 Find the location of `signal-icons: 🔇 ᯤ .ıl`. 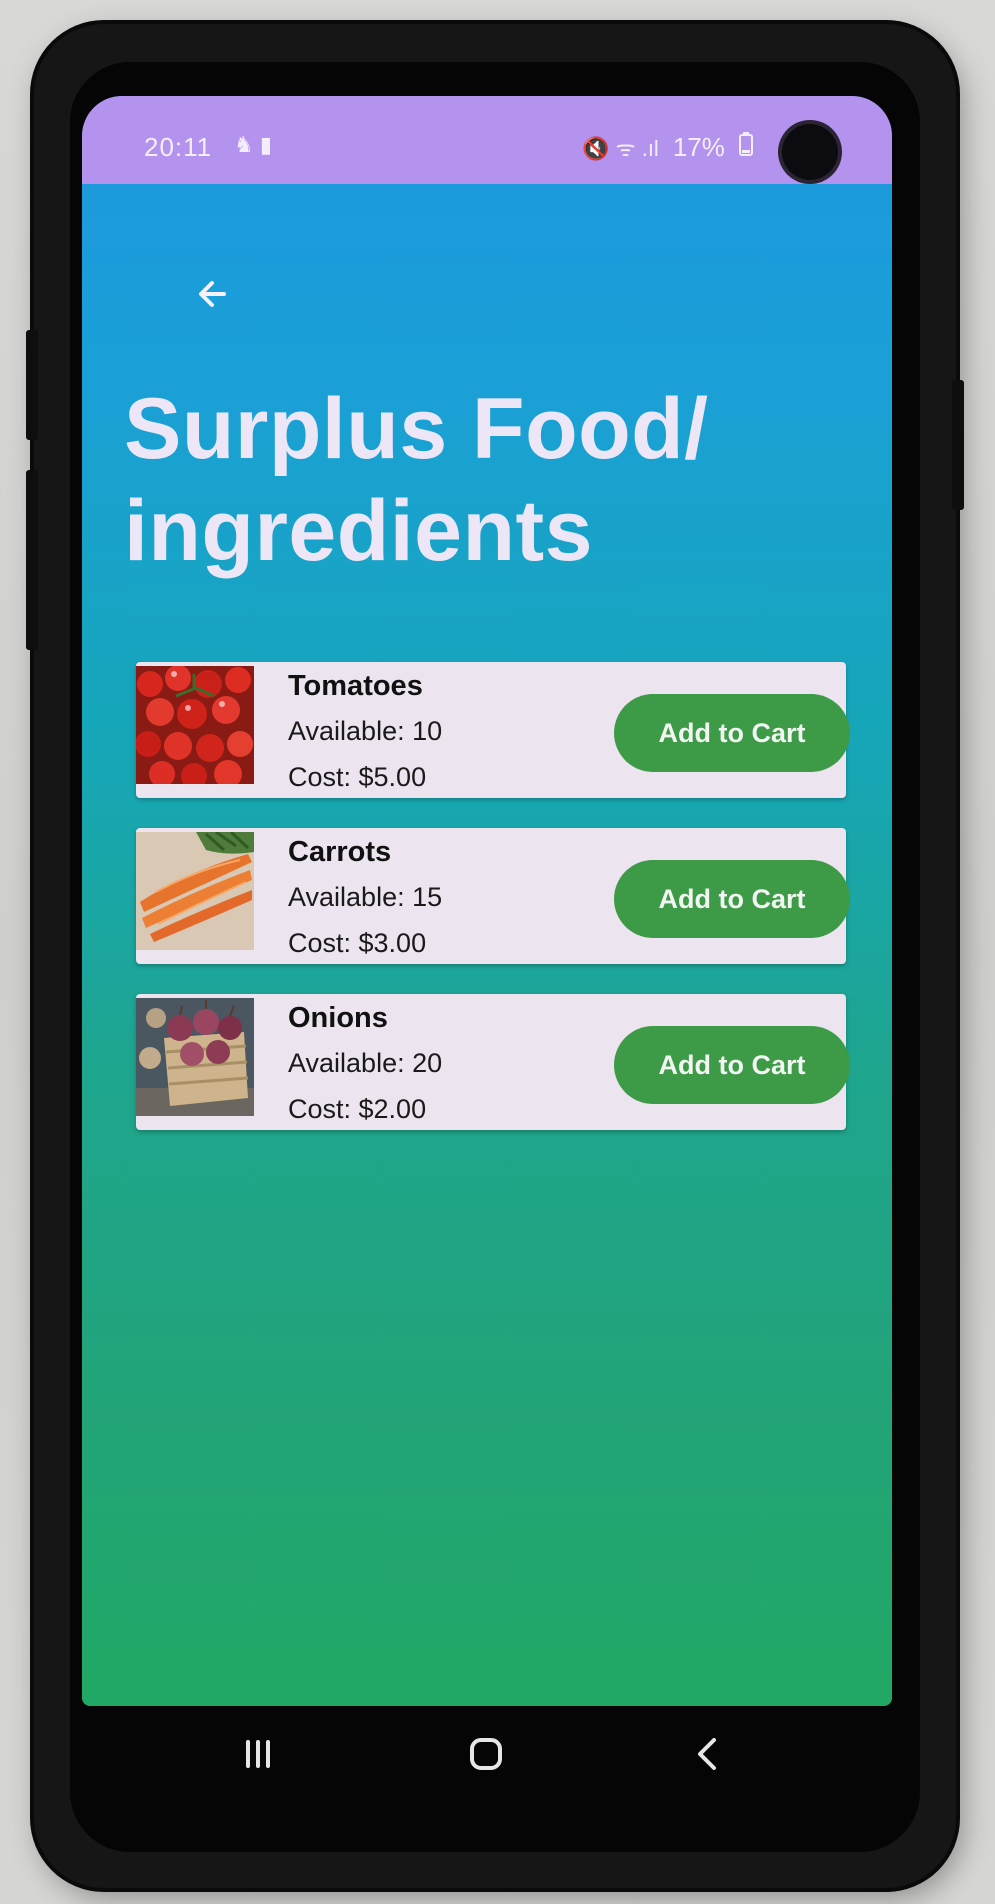

signal-icons: 🔇 ᯤ .ıl is located at coordinates (620, 148).